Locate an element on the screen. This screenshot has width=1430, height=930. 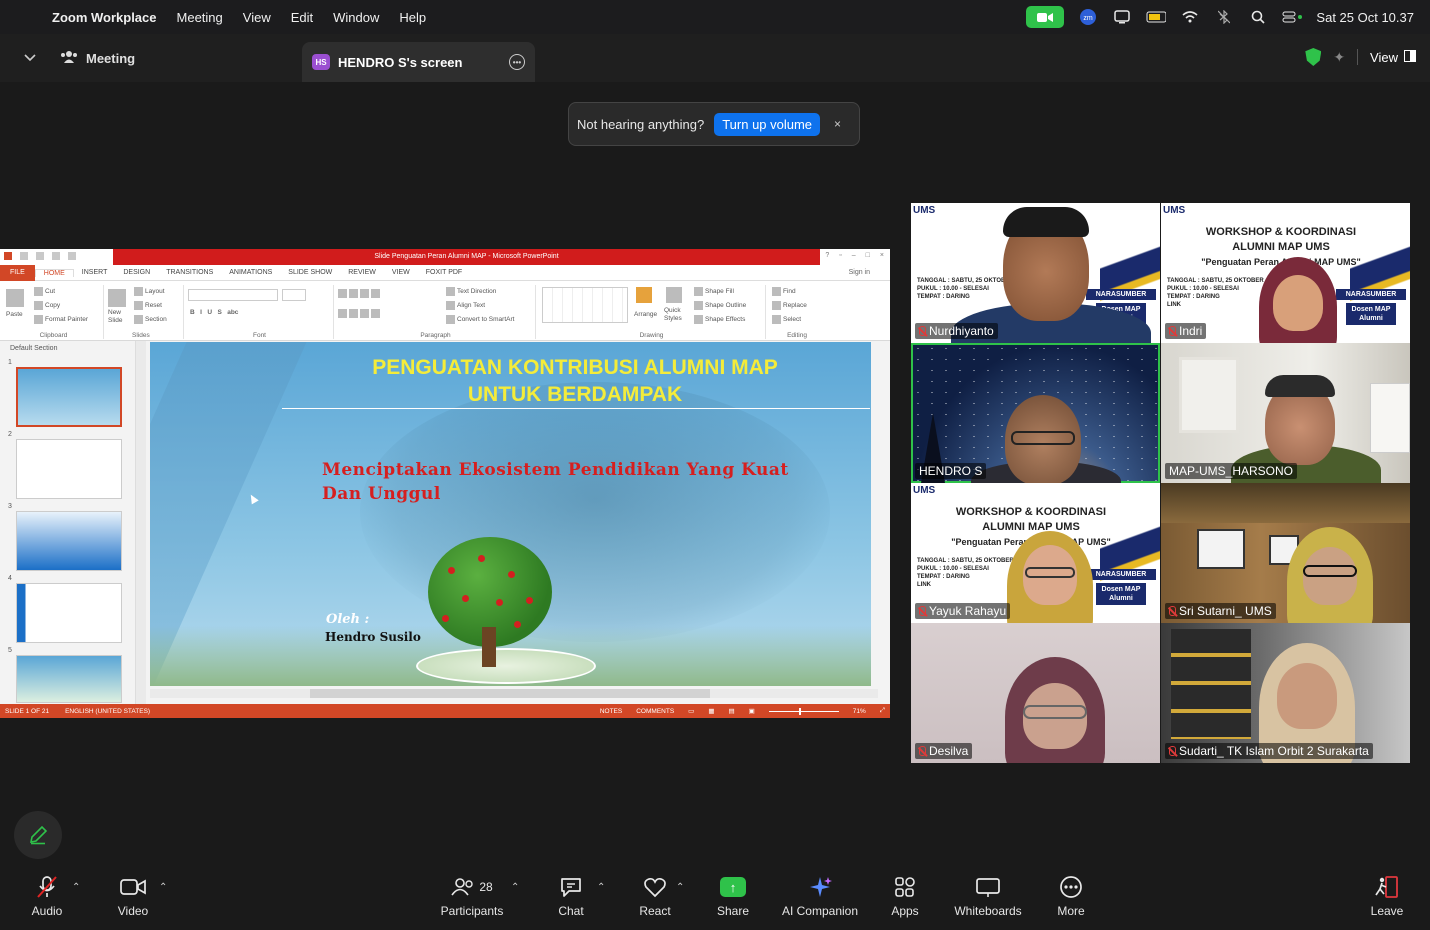
align-center-icon is located at coordinates (353, 313).